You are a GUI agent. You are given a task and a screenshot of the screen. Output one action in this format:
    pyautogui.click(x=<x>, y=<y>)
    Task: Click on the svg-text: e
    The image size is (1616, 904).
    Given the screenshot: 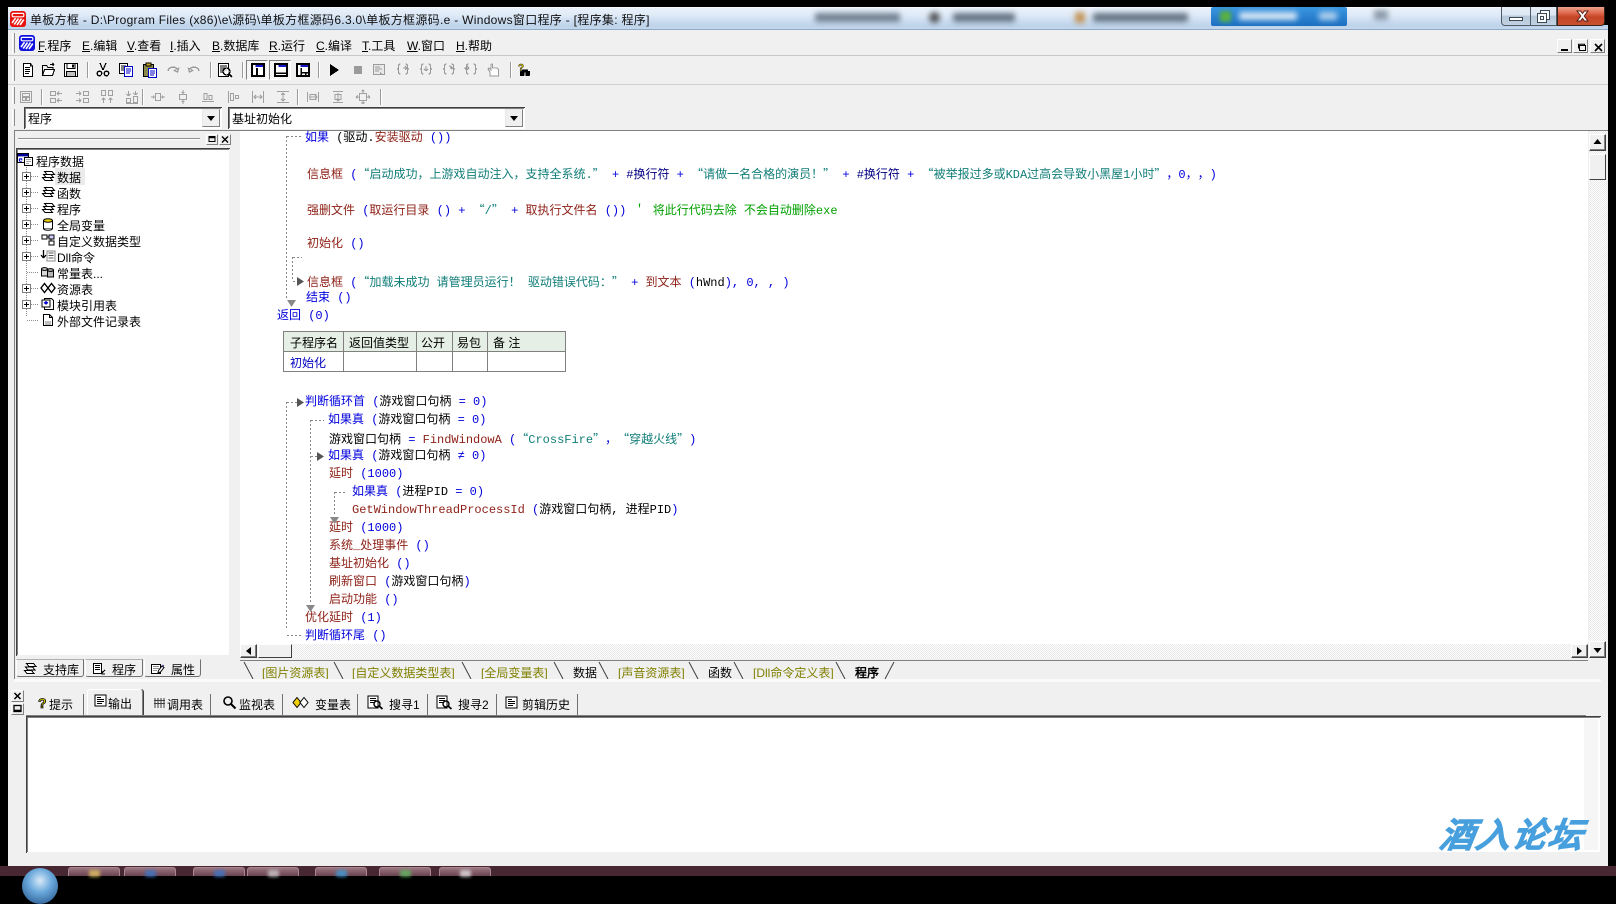 What is the action you would take?
    pyautogui.click(x=21, y=159)
    